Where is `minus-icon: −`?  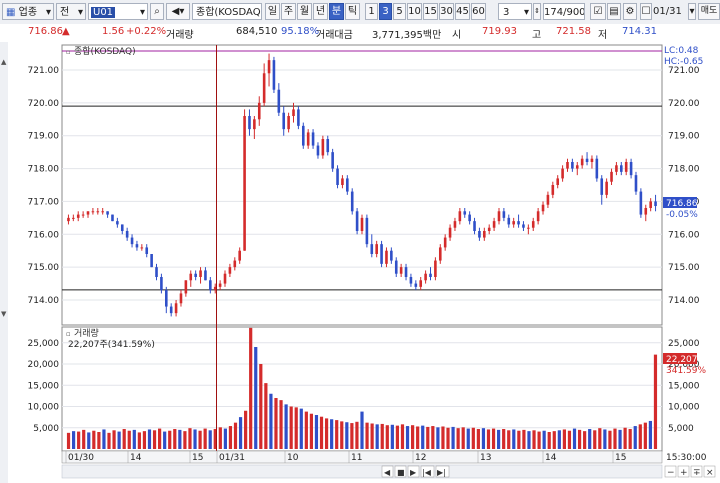
minus-icon: − is located at coordinates (671, 473).